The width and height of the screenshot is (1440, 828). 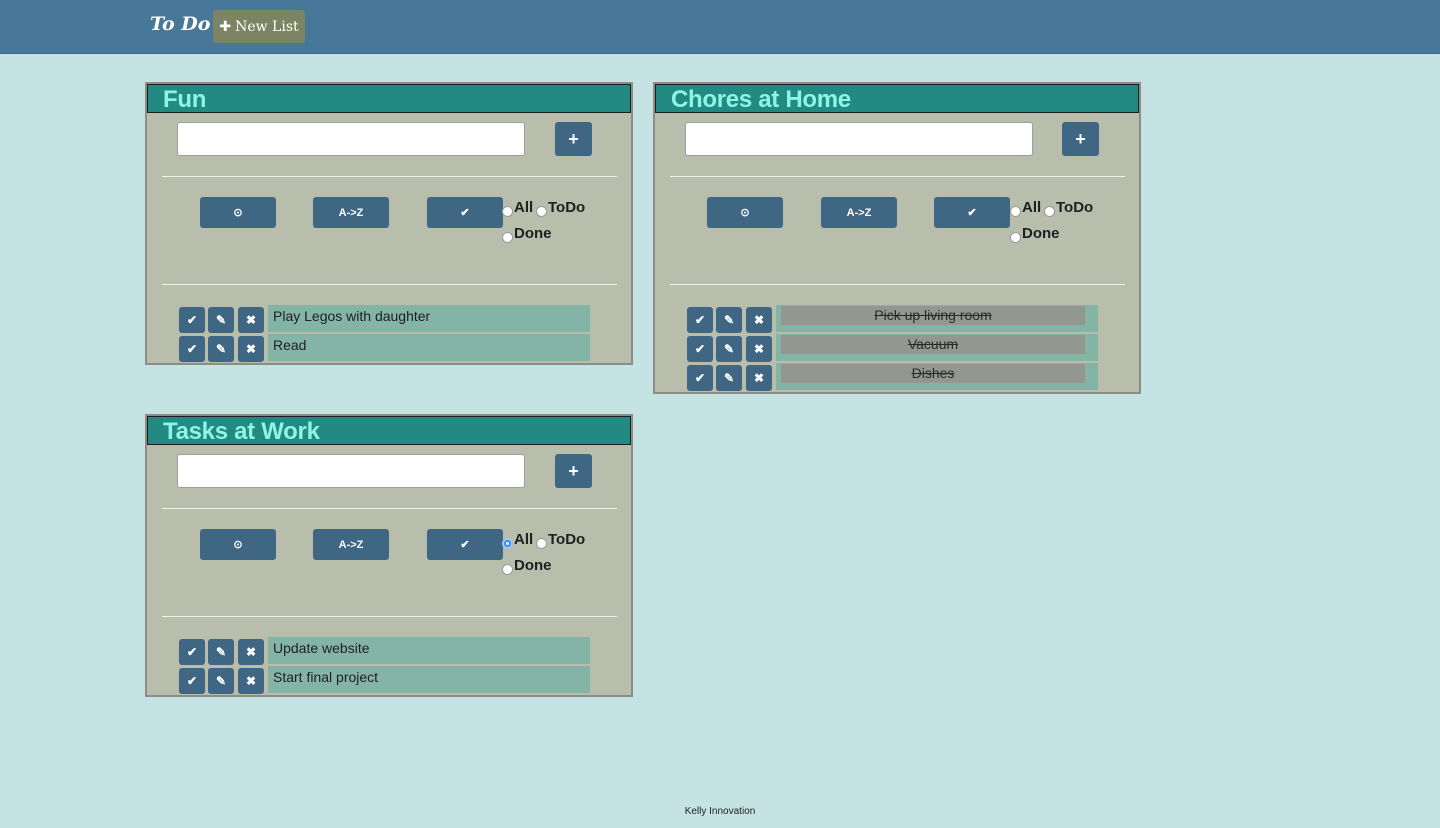 I want to click on list-title: Chores at Home, so click(x=761, y=99).